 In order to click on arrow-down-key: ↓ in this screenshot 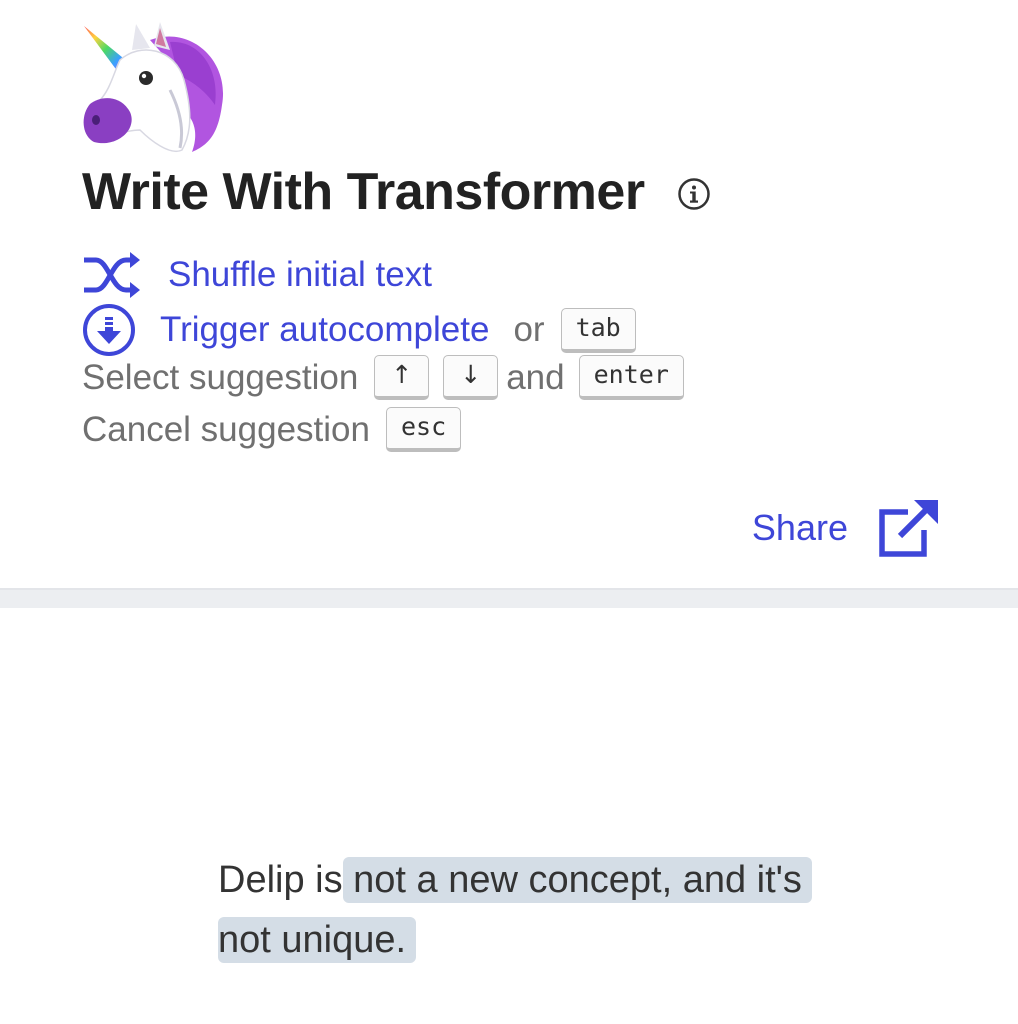, I will do `click(471, 377)`.